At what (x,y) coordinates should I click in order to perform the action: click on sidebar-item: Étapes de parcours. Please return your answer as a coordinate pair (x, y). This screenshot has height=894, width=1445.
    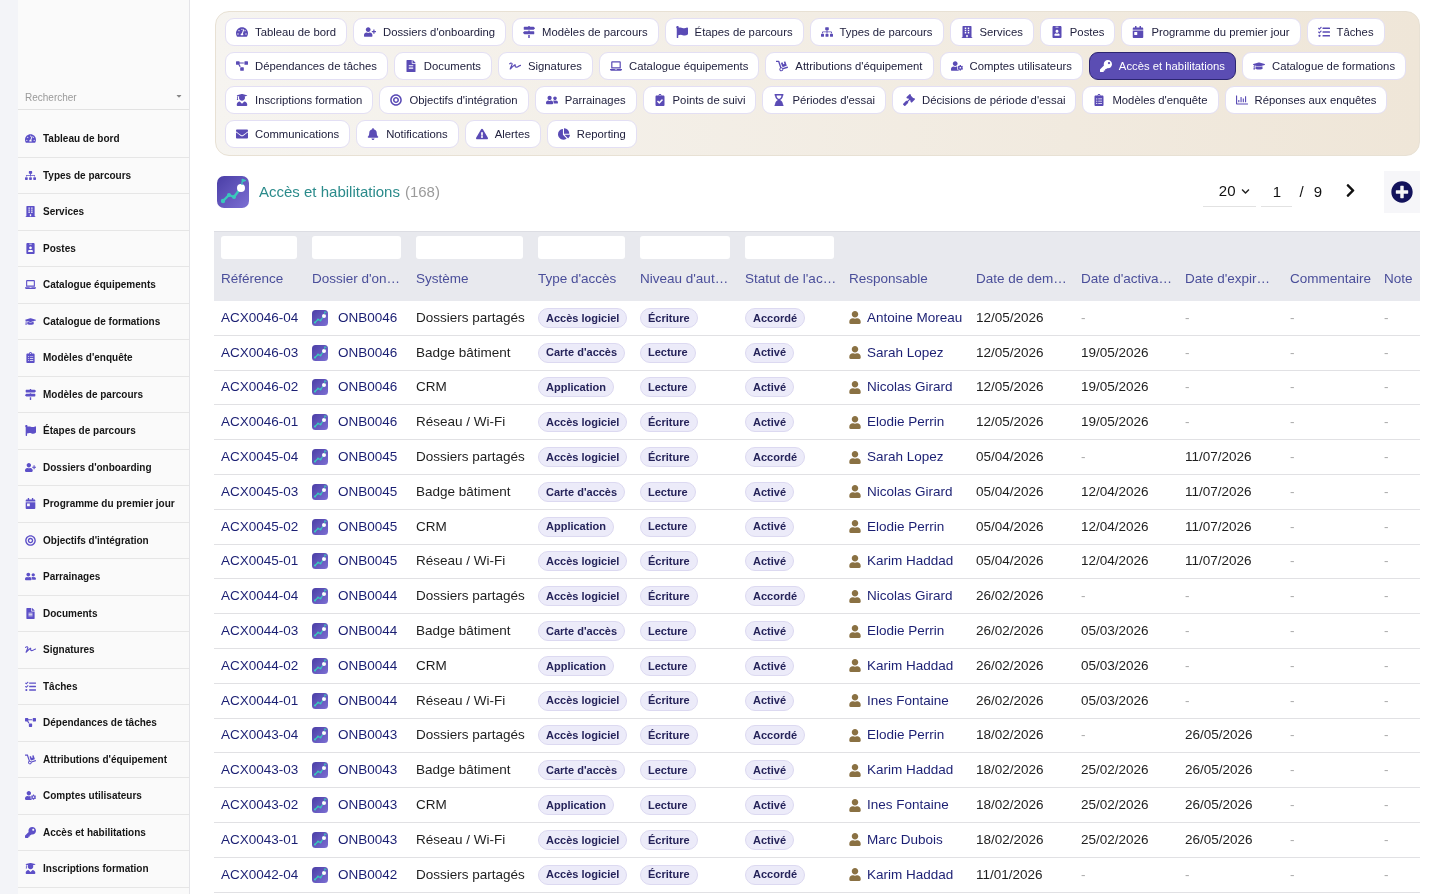
    Looking at the image, I should click on (103, 431).